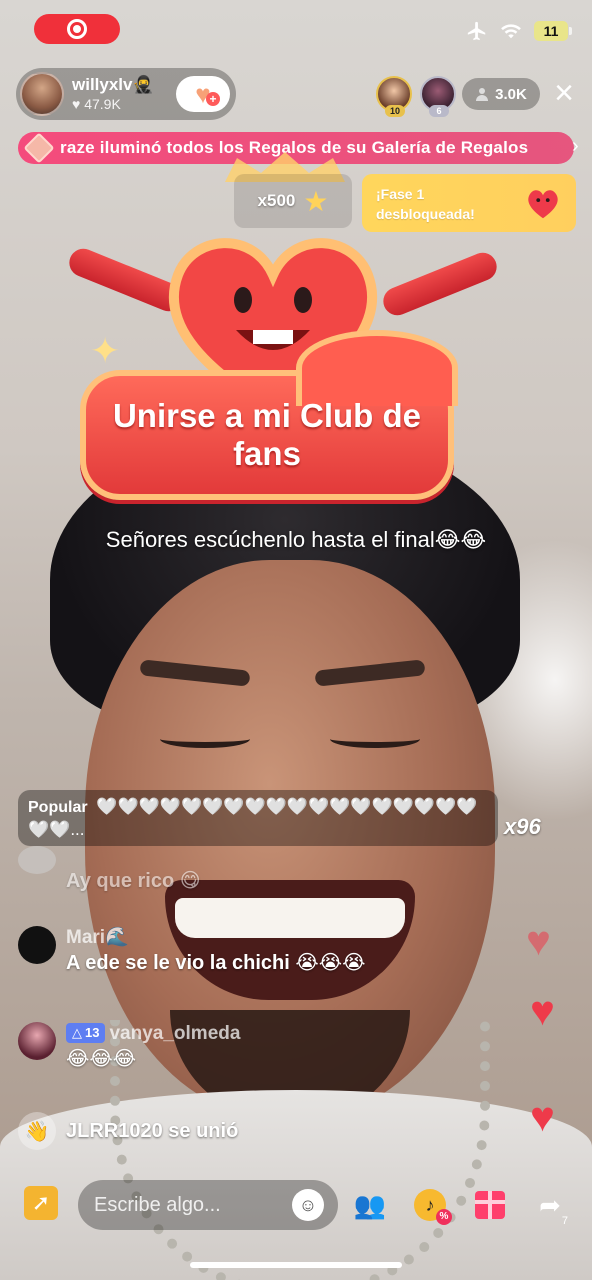 Image resolution: width=592 pixels, height=1280 pixels. What do you see at coordinates (124, 104) in the screenshot?
I see `host-likes: ♥ 47.9K` at bounding box center [124, 104].